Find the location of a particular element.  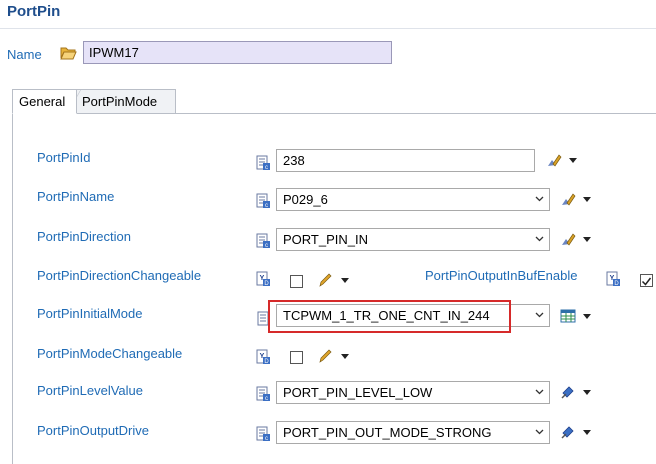

highlight-box is located at coordinates (389, 316).